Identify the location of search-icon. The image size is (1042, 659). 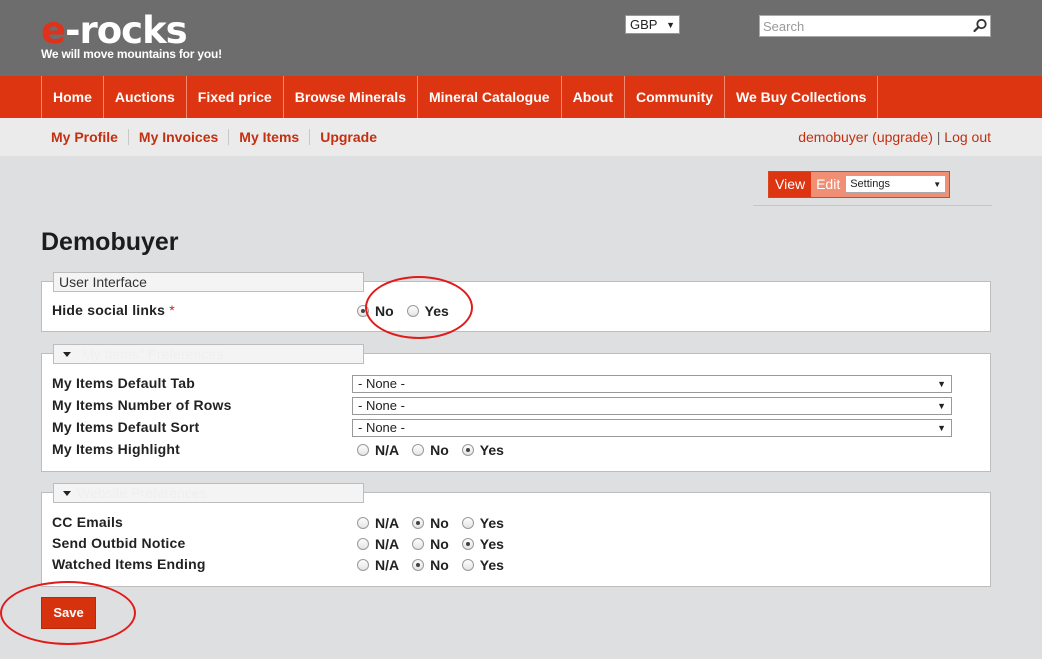
(980, 26).